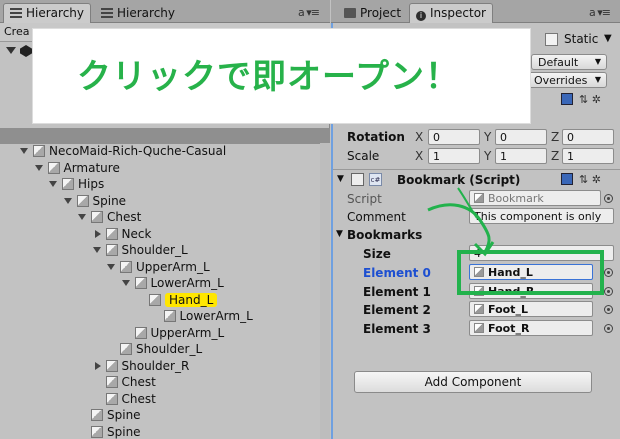  I want to click on layer-dropdown: Default ▼, so click(569, 62).